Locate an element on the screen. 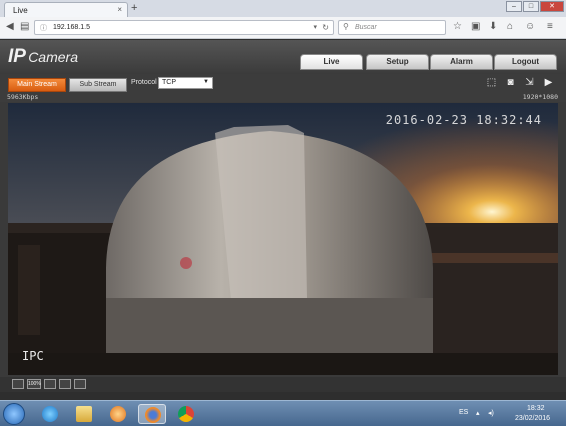  internet-explorer-icon is located at coordinates (50, 414).